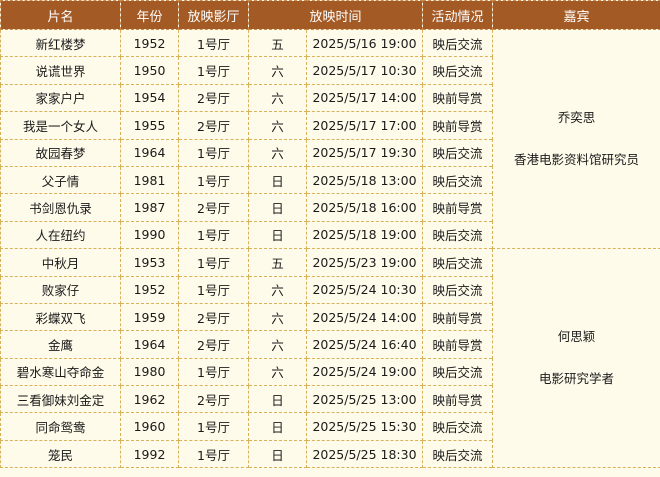 Image resolution: width=660 pixels, height=477 pixels. I want to click on datetime-cell: 2025/5/24 16:40, so click(364, 344).